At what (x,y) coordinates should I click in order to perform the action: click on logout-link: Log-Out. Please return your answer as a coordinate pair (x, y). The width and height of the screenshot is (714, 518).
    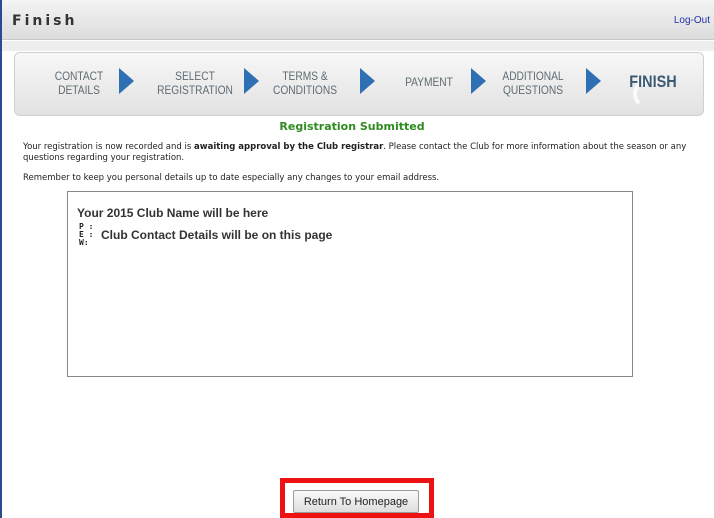
    Looking at the image, I should click on (692, 20).